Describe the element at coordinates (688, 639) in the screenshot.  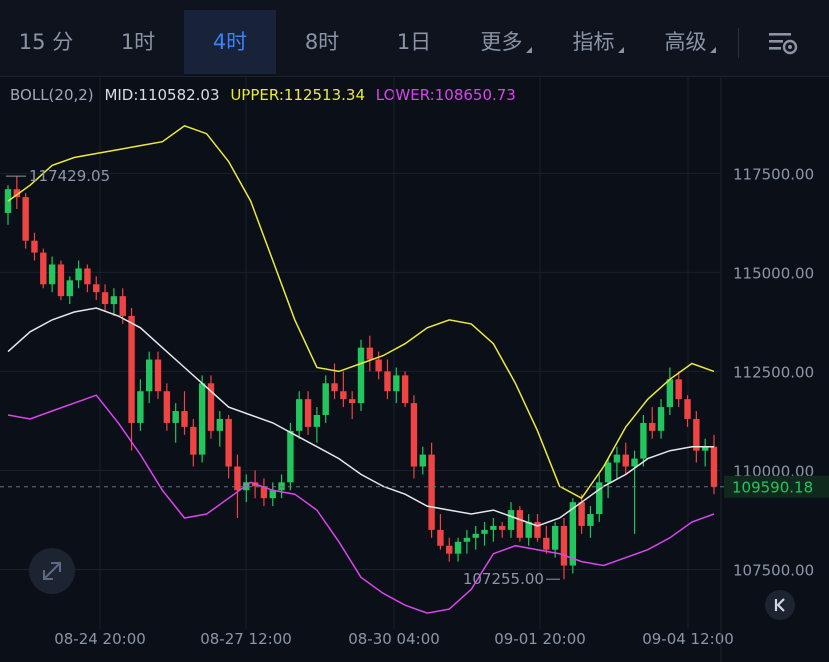
I see `x-tick-label: 09-04 12:00` at that location.